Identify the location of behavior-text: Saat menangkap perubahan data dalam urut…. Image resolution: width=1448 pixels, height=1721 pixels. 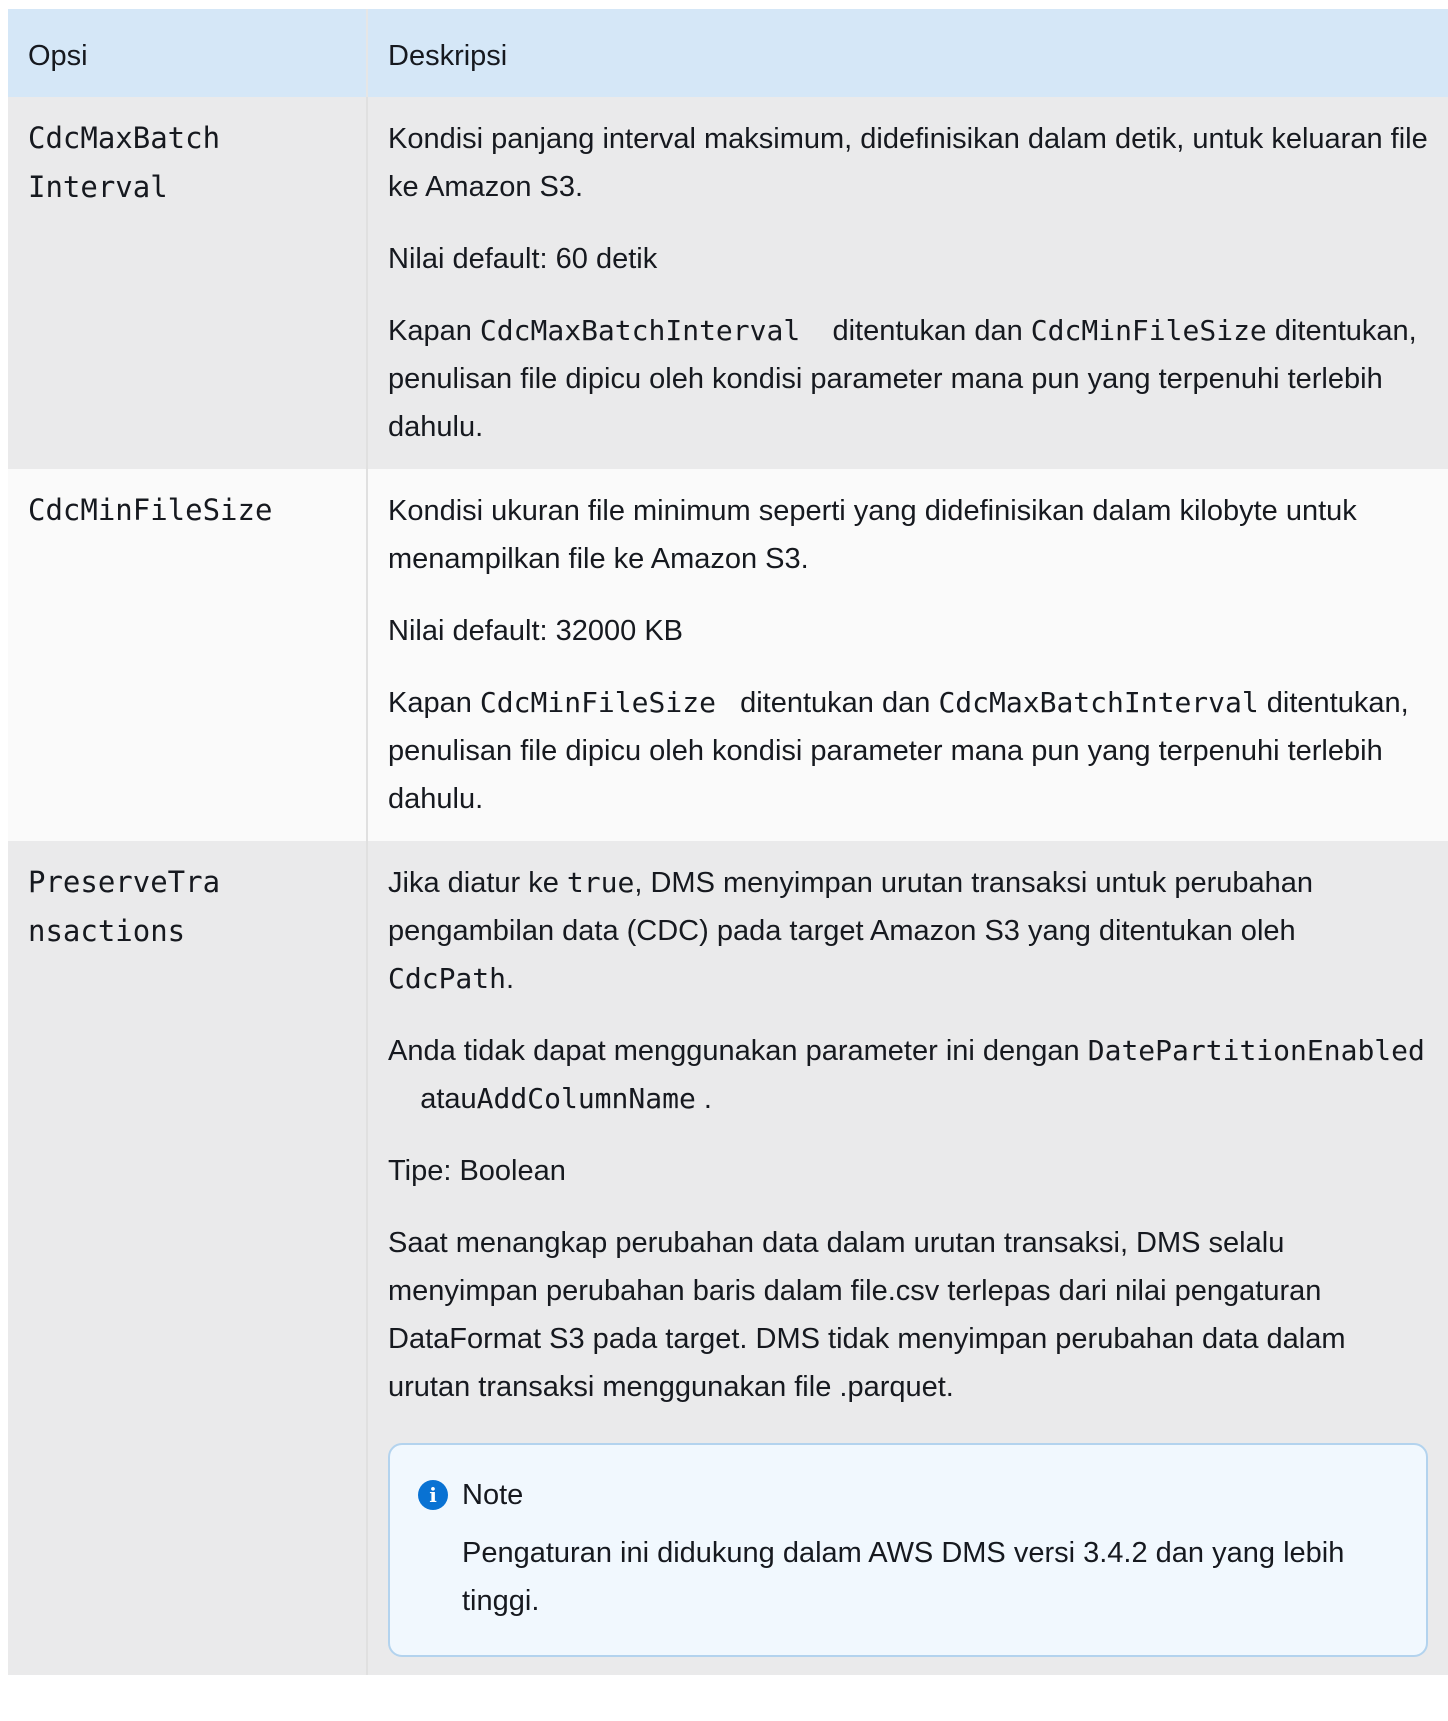
(867, 1315).